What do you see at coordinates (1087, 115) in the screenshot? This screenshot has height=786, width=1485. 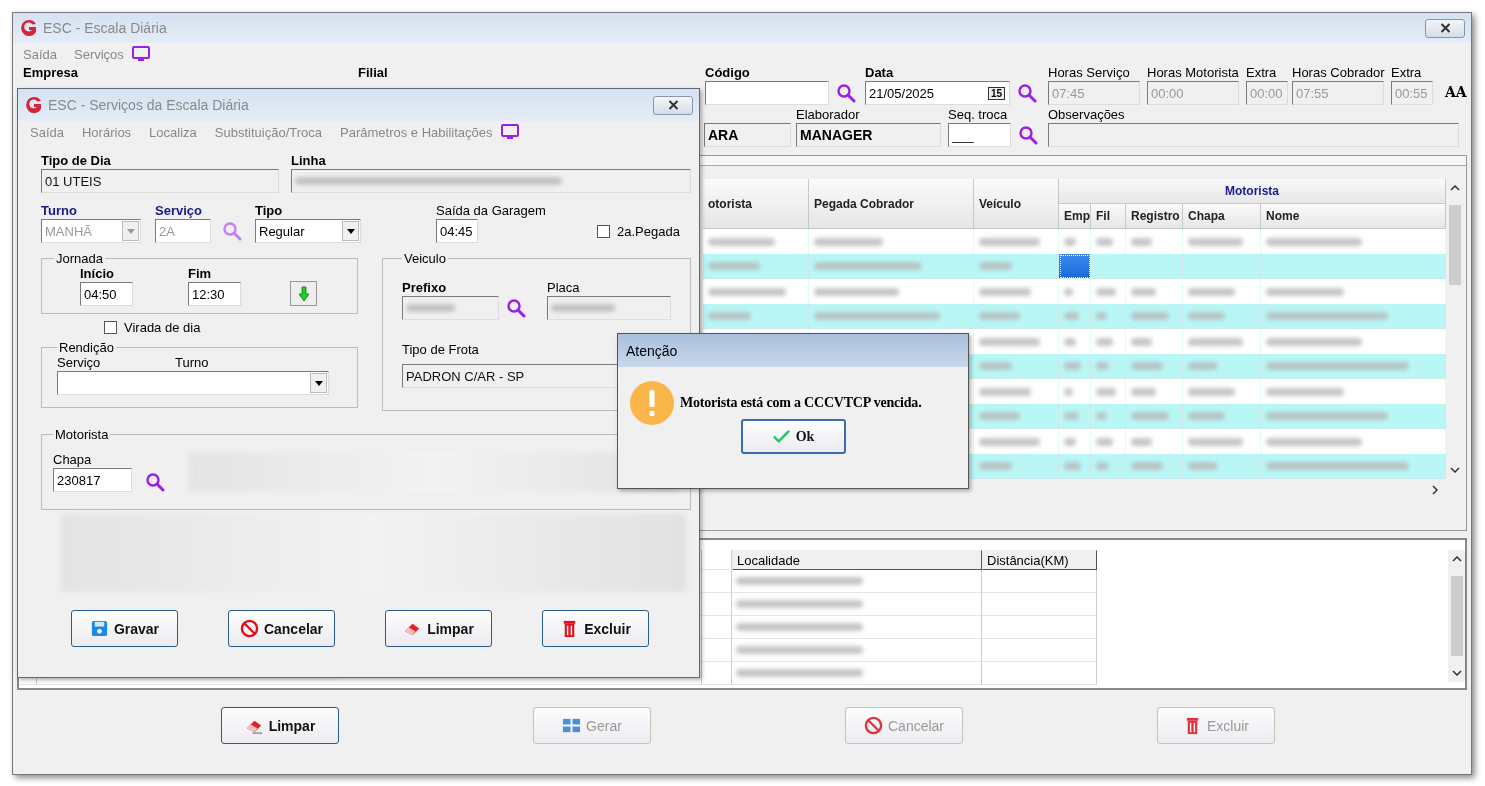 I see `field-label: Observações` at bounding box center [1087, 115].